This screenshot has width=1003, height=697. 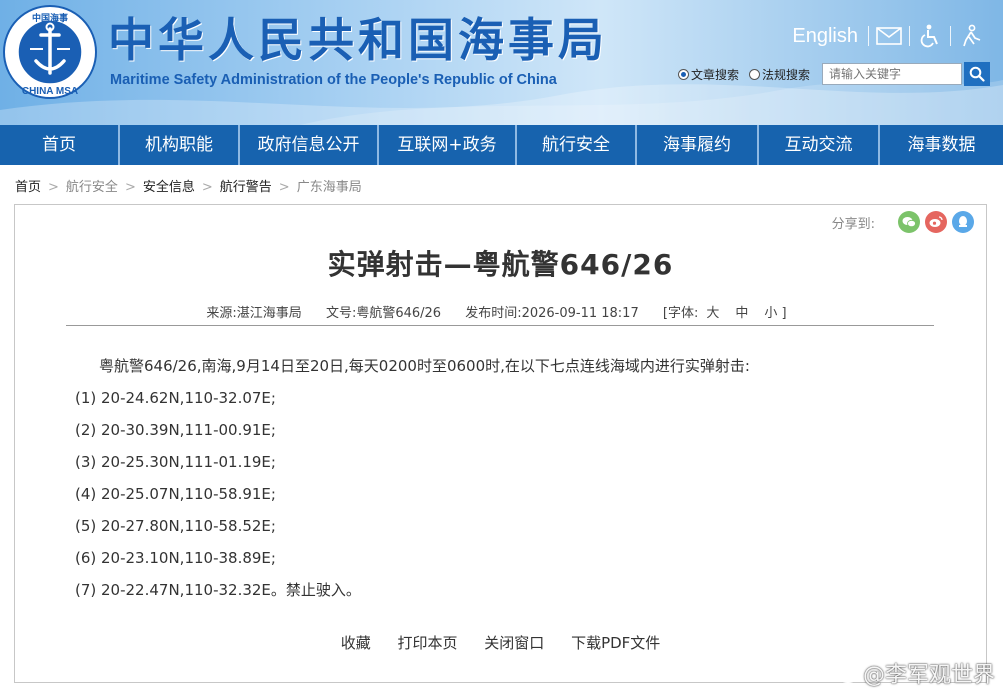 What do you see at coordinates (928, 675) in the screenshot?
I see `watermark-text: @李军观世界` at bounding box center [928, 675].